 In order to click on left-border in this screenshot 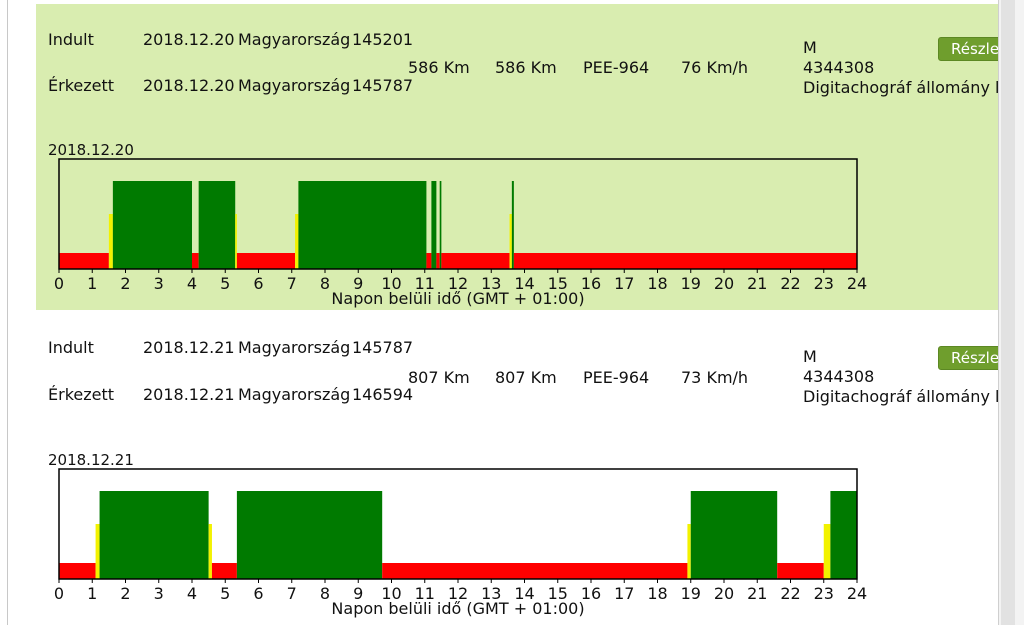, I will do `click(7, 312)`.